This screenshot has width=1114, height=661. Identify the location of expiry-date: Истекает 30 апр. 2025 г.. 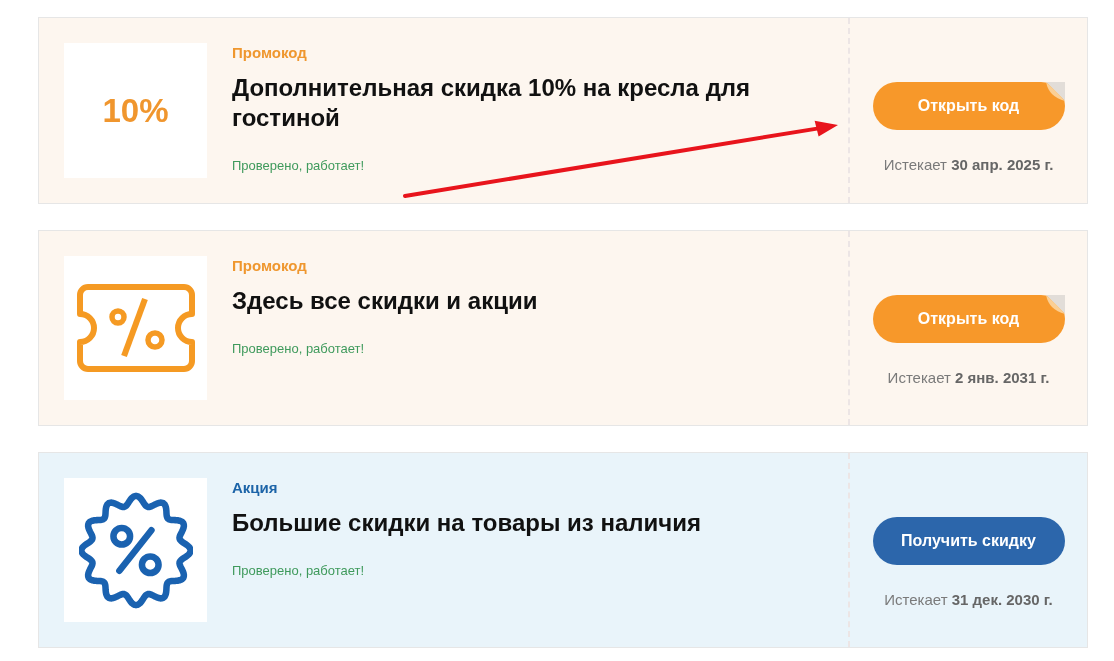
(968, 165).